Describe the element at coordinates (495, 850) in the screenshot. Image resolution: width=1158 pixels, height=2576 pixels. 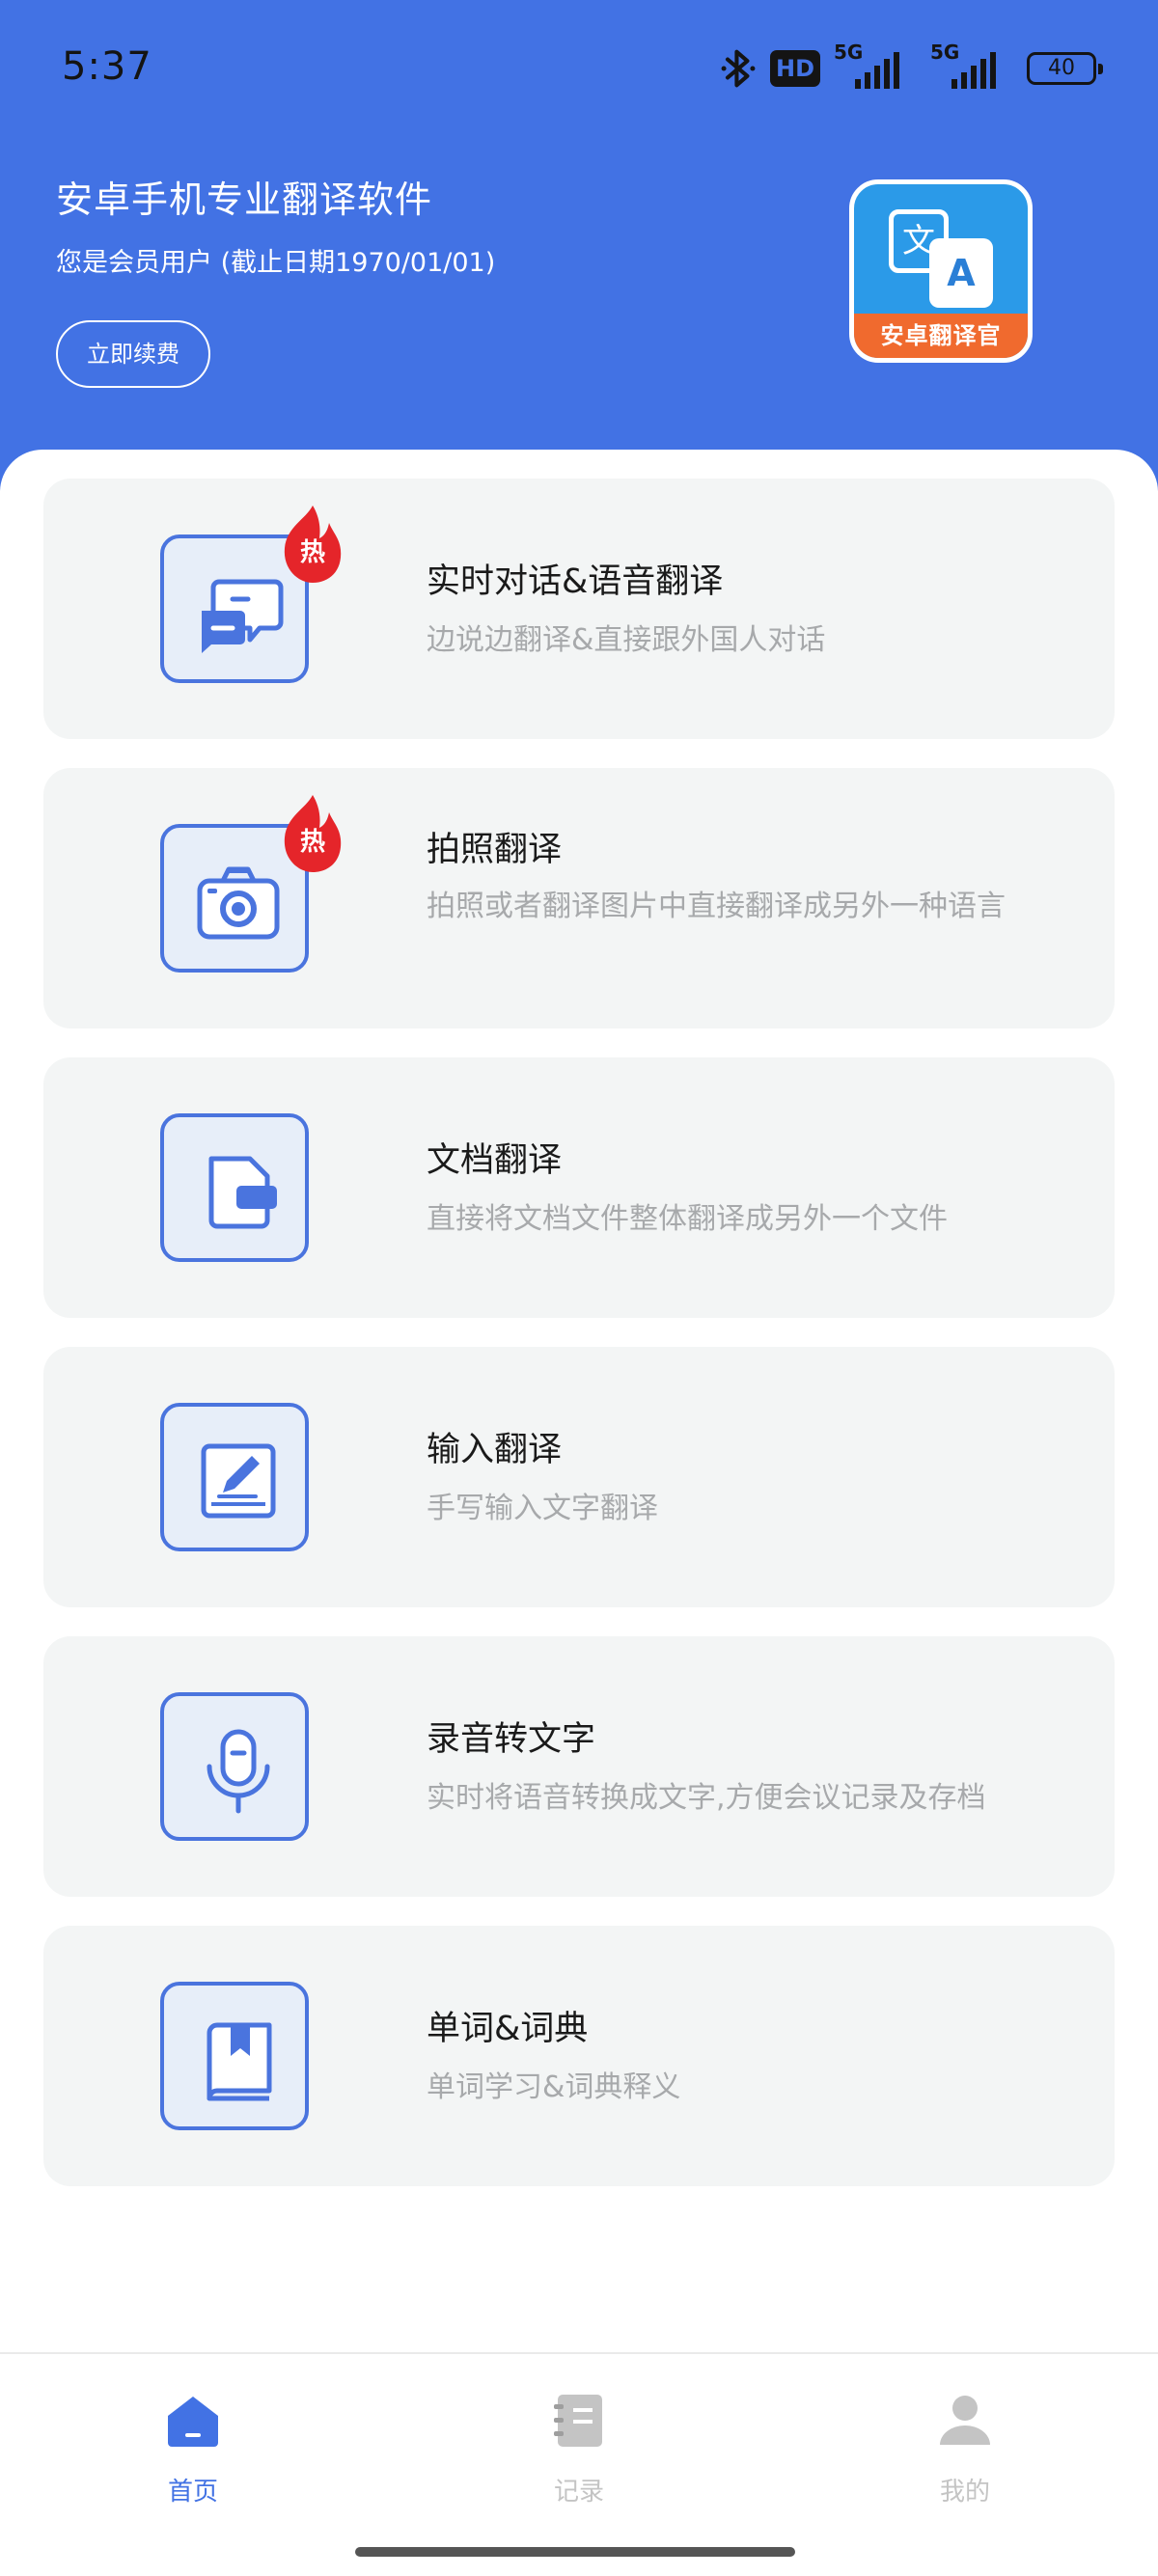
I see `feature-title: 拍照翻译` at that location.